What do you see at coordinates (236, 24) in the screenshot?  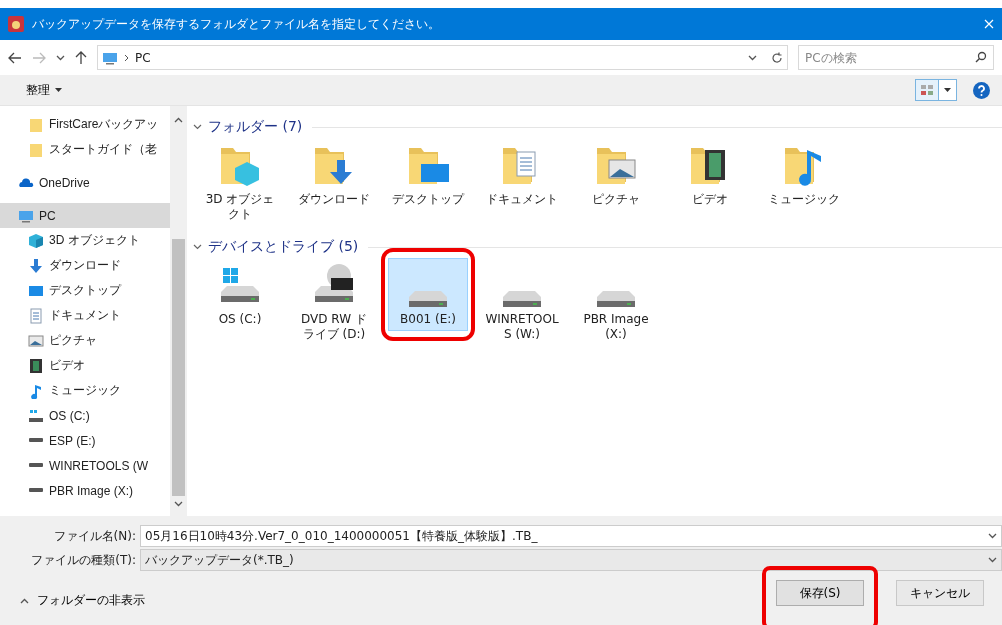 I see `window-title: バックアップデータを保存するフォルダとファイル名を指定してください。` at bounding box center [236, 24].